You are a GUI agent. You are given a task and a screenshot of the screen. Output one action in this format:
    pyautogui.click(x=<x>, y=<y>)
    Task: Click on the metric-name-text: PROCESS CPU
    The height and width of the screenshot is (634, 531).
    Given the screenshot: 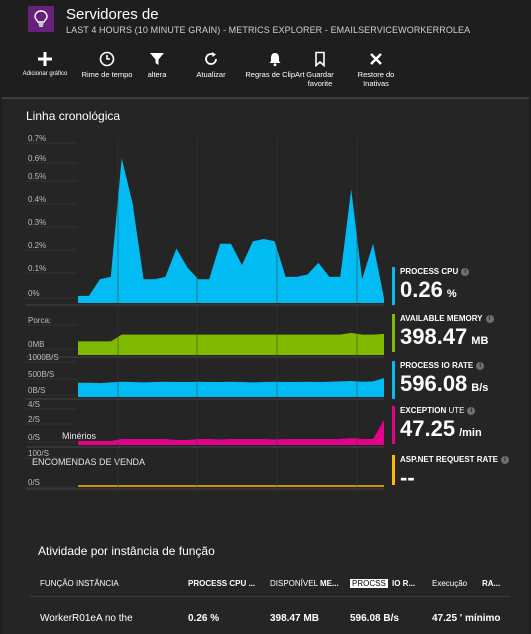 What is the action you would take?
    pyautogui.click(x=429, y=271)
    